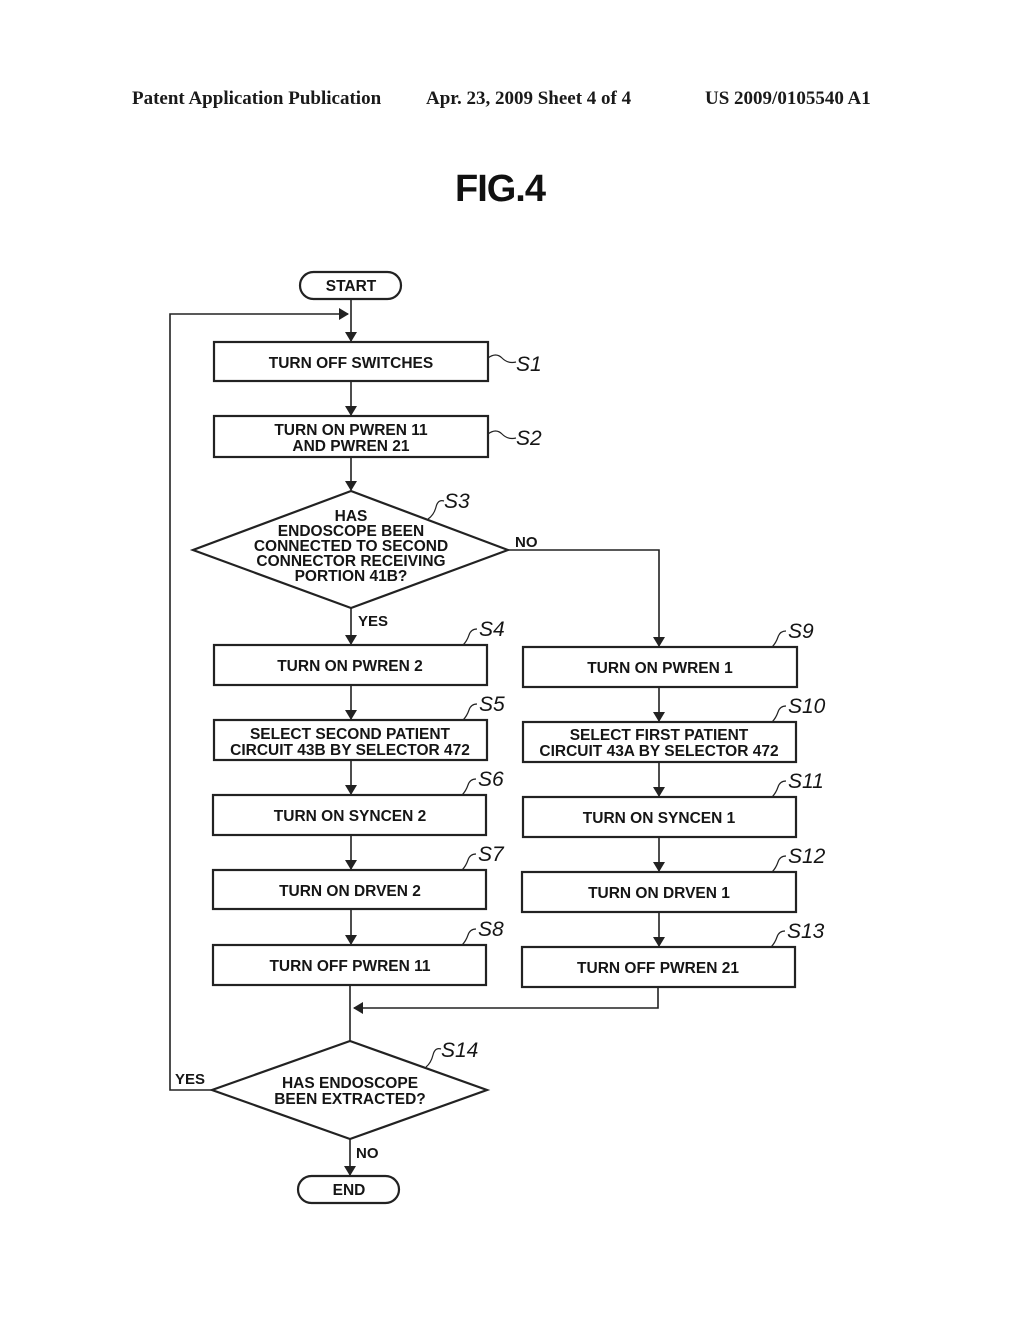 This screenshot has width=1024, height=1320. What do you see at coordinates (491, 929) in the screenshot?
I see `step-s8-label: S8` at bounding box center [491, 929].